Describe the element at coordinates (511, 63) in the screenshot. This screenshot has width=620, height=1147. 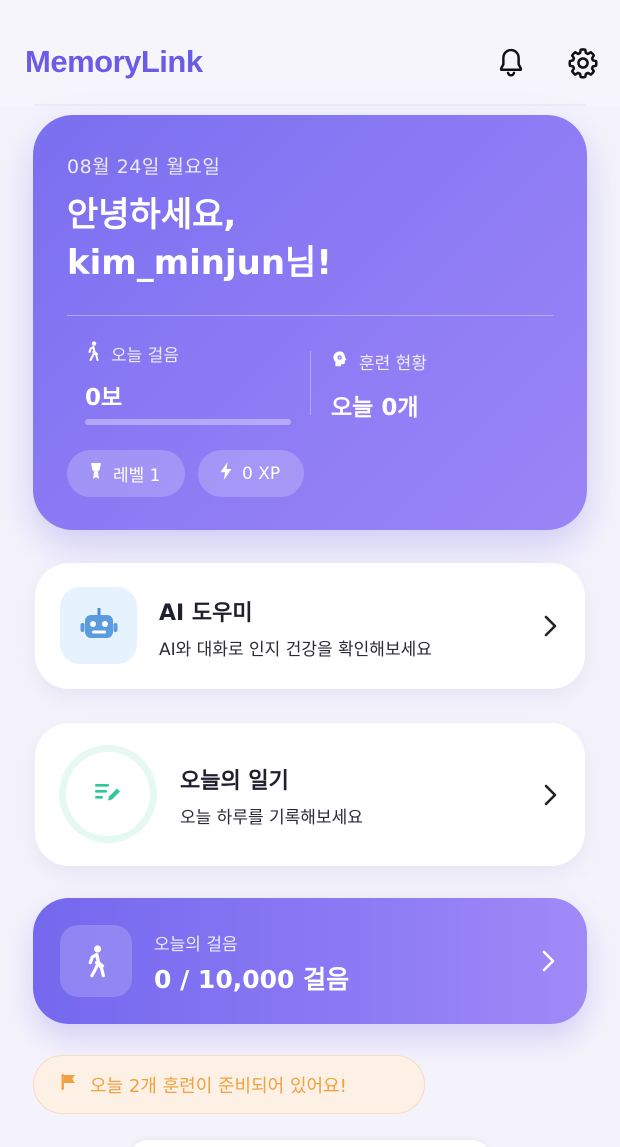
I see `bell-icon` at that location.